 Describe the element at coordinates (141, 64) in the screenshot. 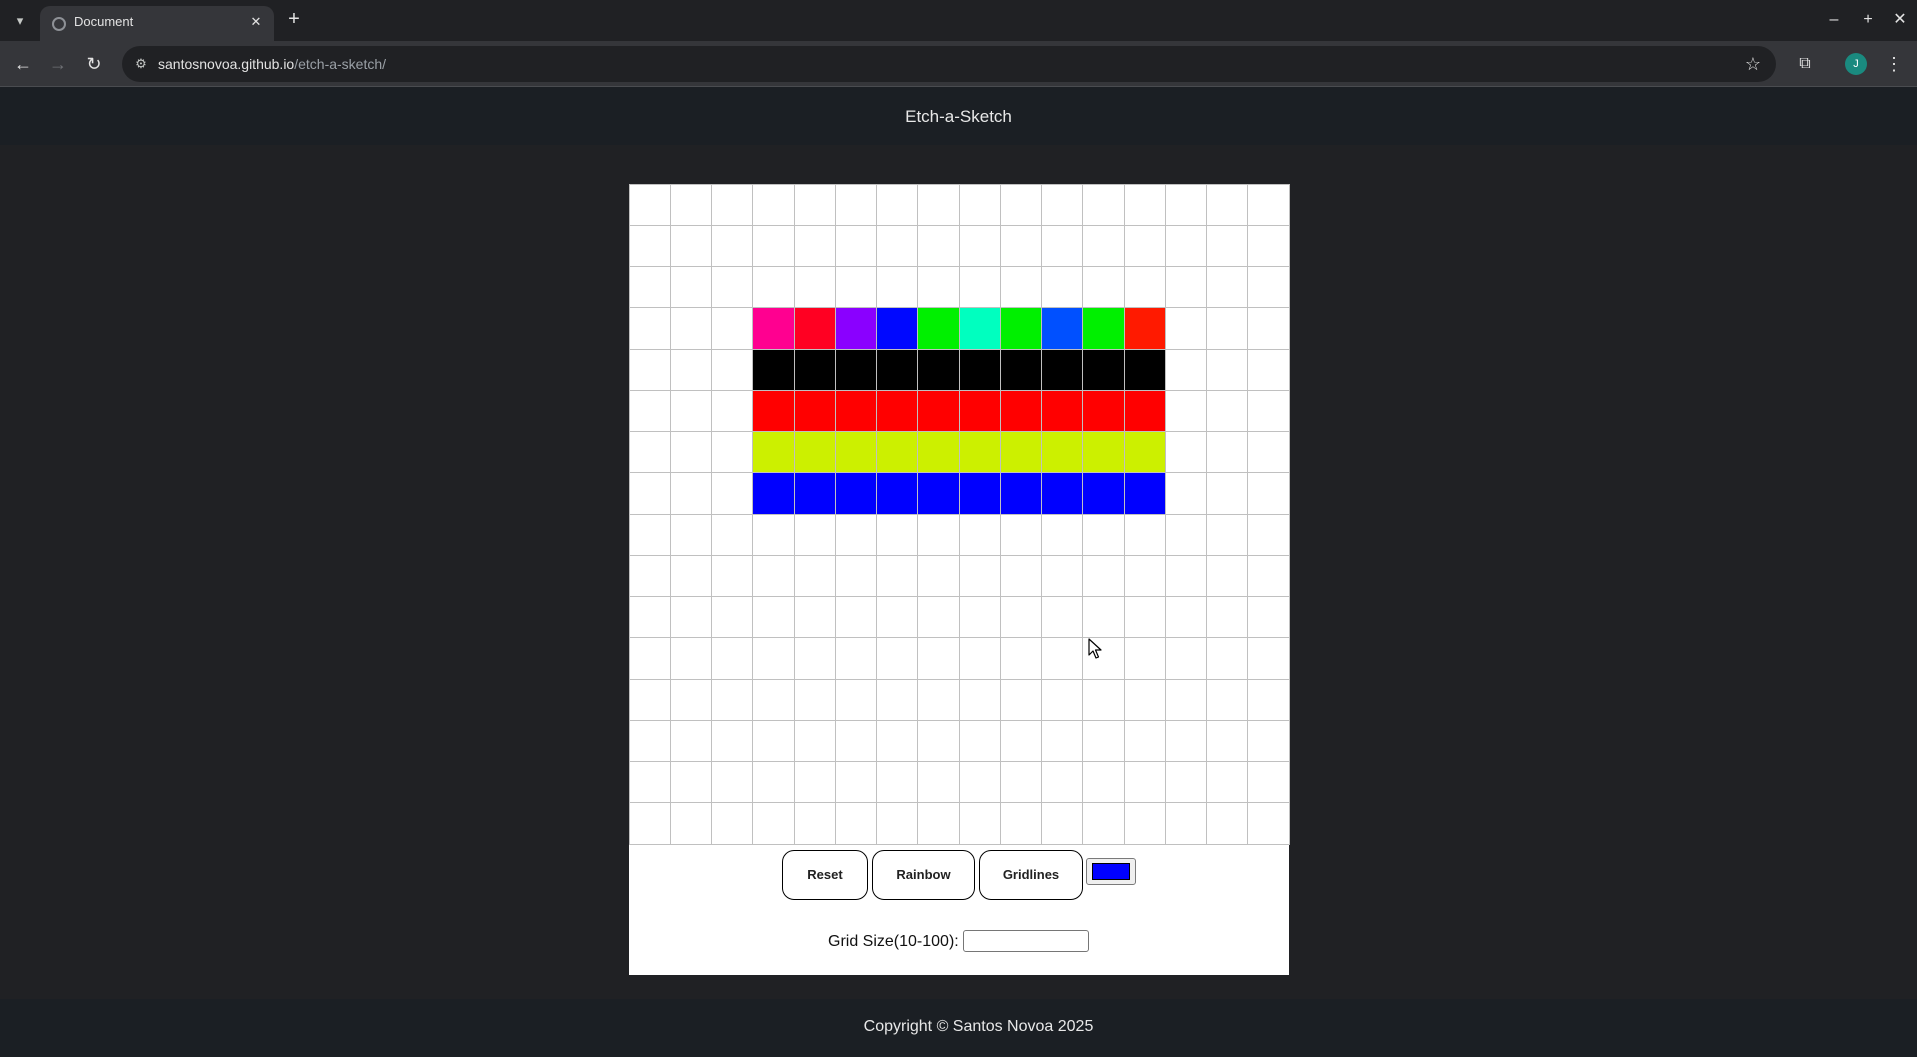

I see `site-info-icon: ⚙` at that location.